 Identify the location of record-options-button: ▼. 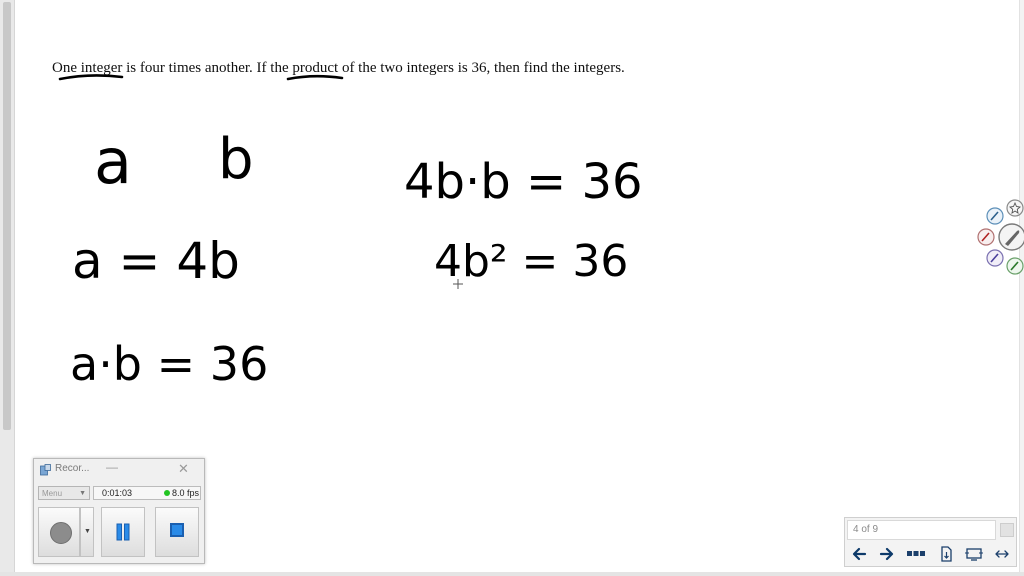
(87, 532).